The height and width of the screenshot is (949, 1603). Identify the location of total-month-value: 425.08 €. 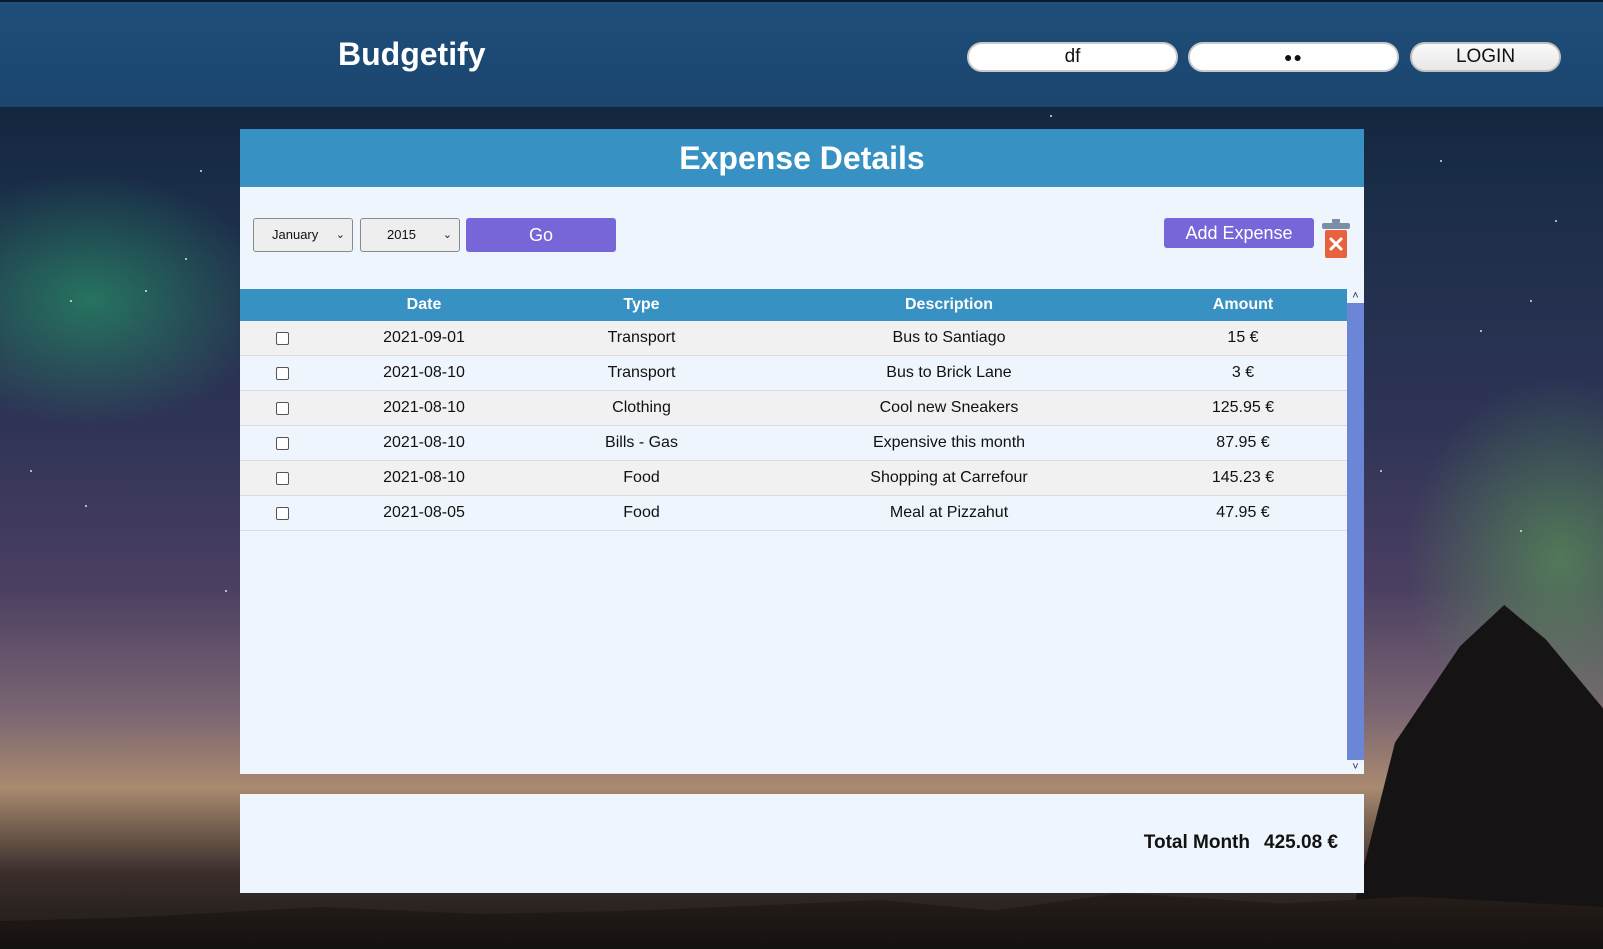
(1301, 842).